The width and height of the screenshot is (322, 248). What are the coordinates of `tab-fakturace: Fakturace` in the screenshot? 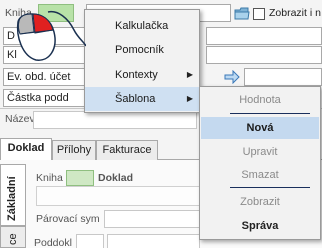 It's located at (127, 150).